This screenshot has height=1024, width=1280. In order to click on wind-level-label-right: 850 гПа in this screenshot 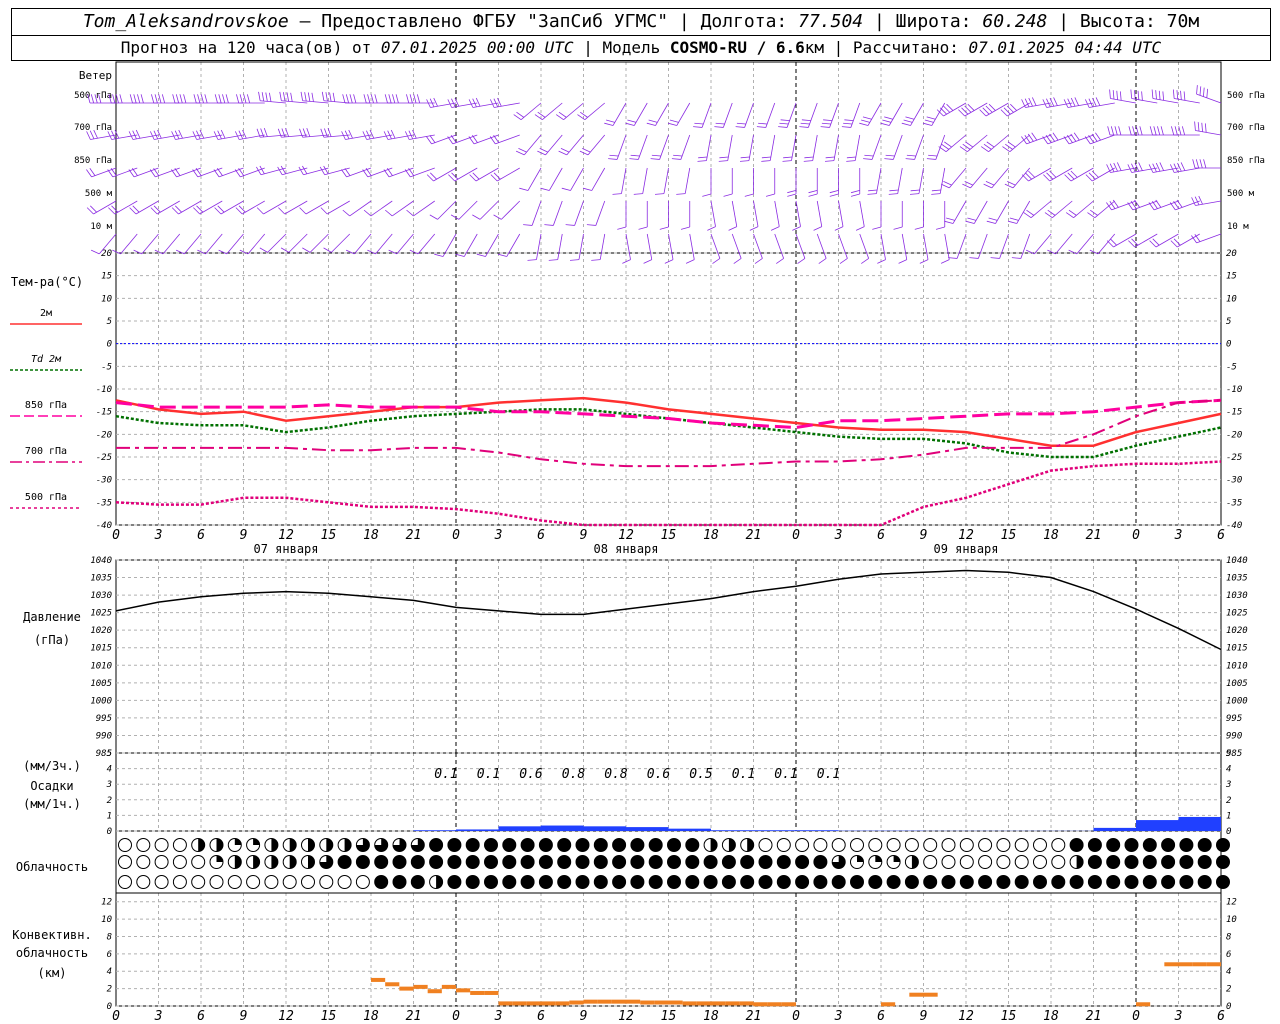, I will do `click(1246, 161)`.